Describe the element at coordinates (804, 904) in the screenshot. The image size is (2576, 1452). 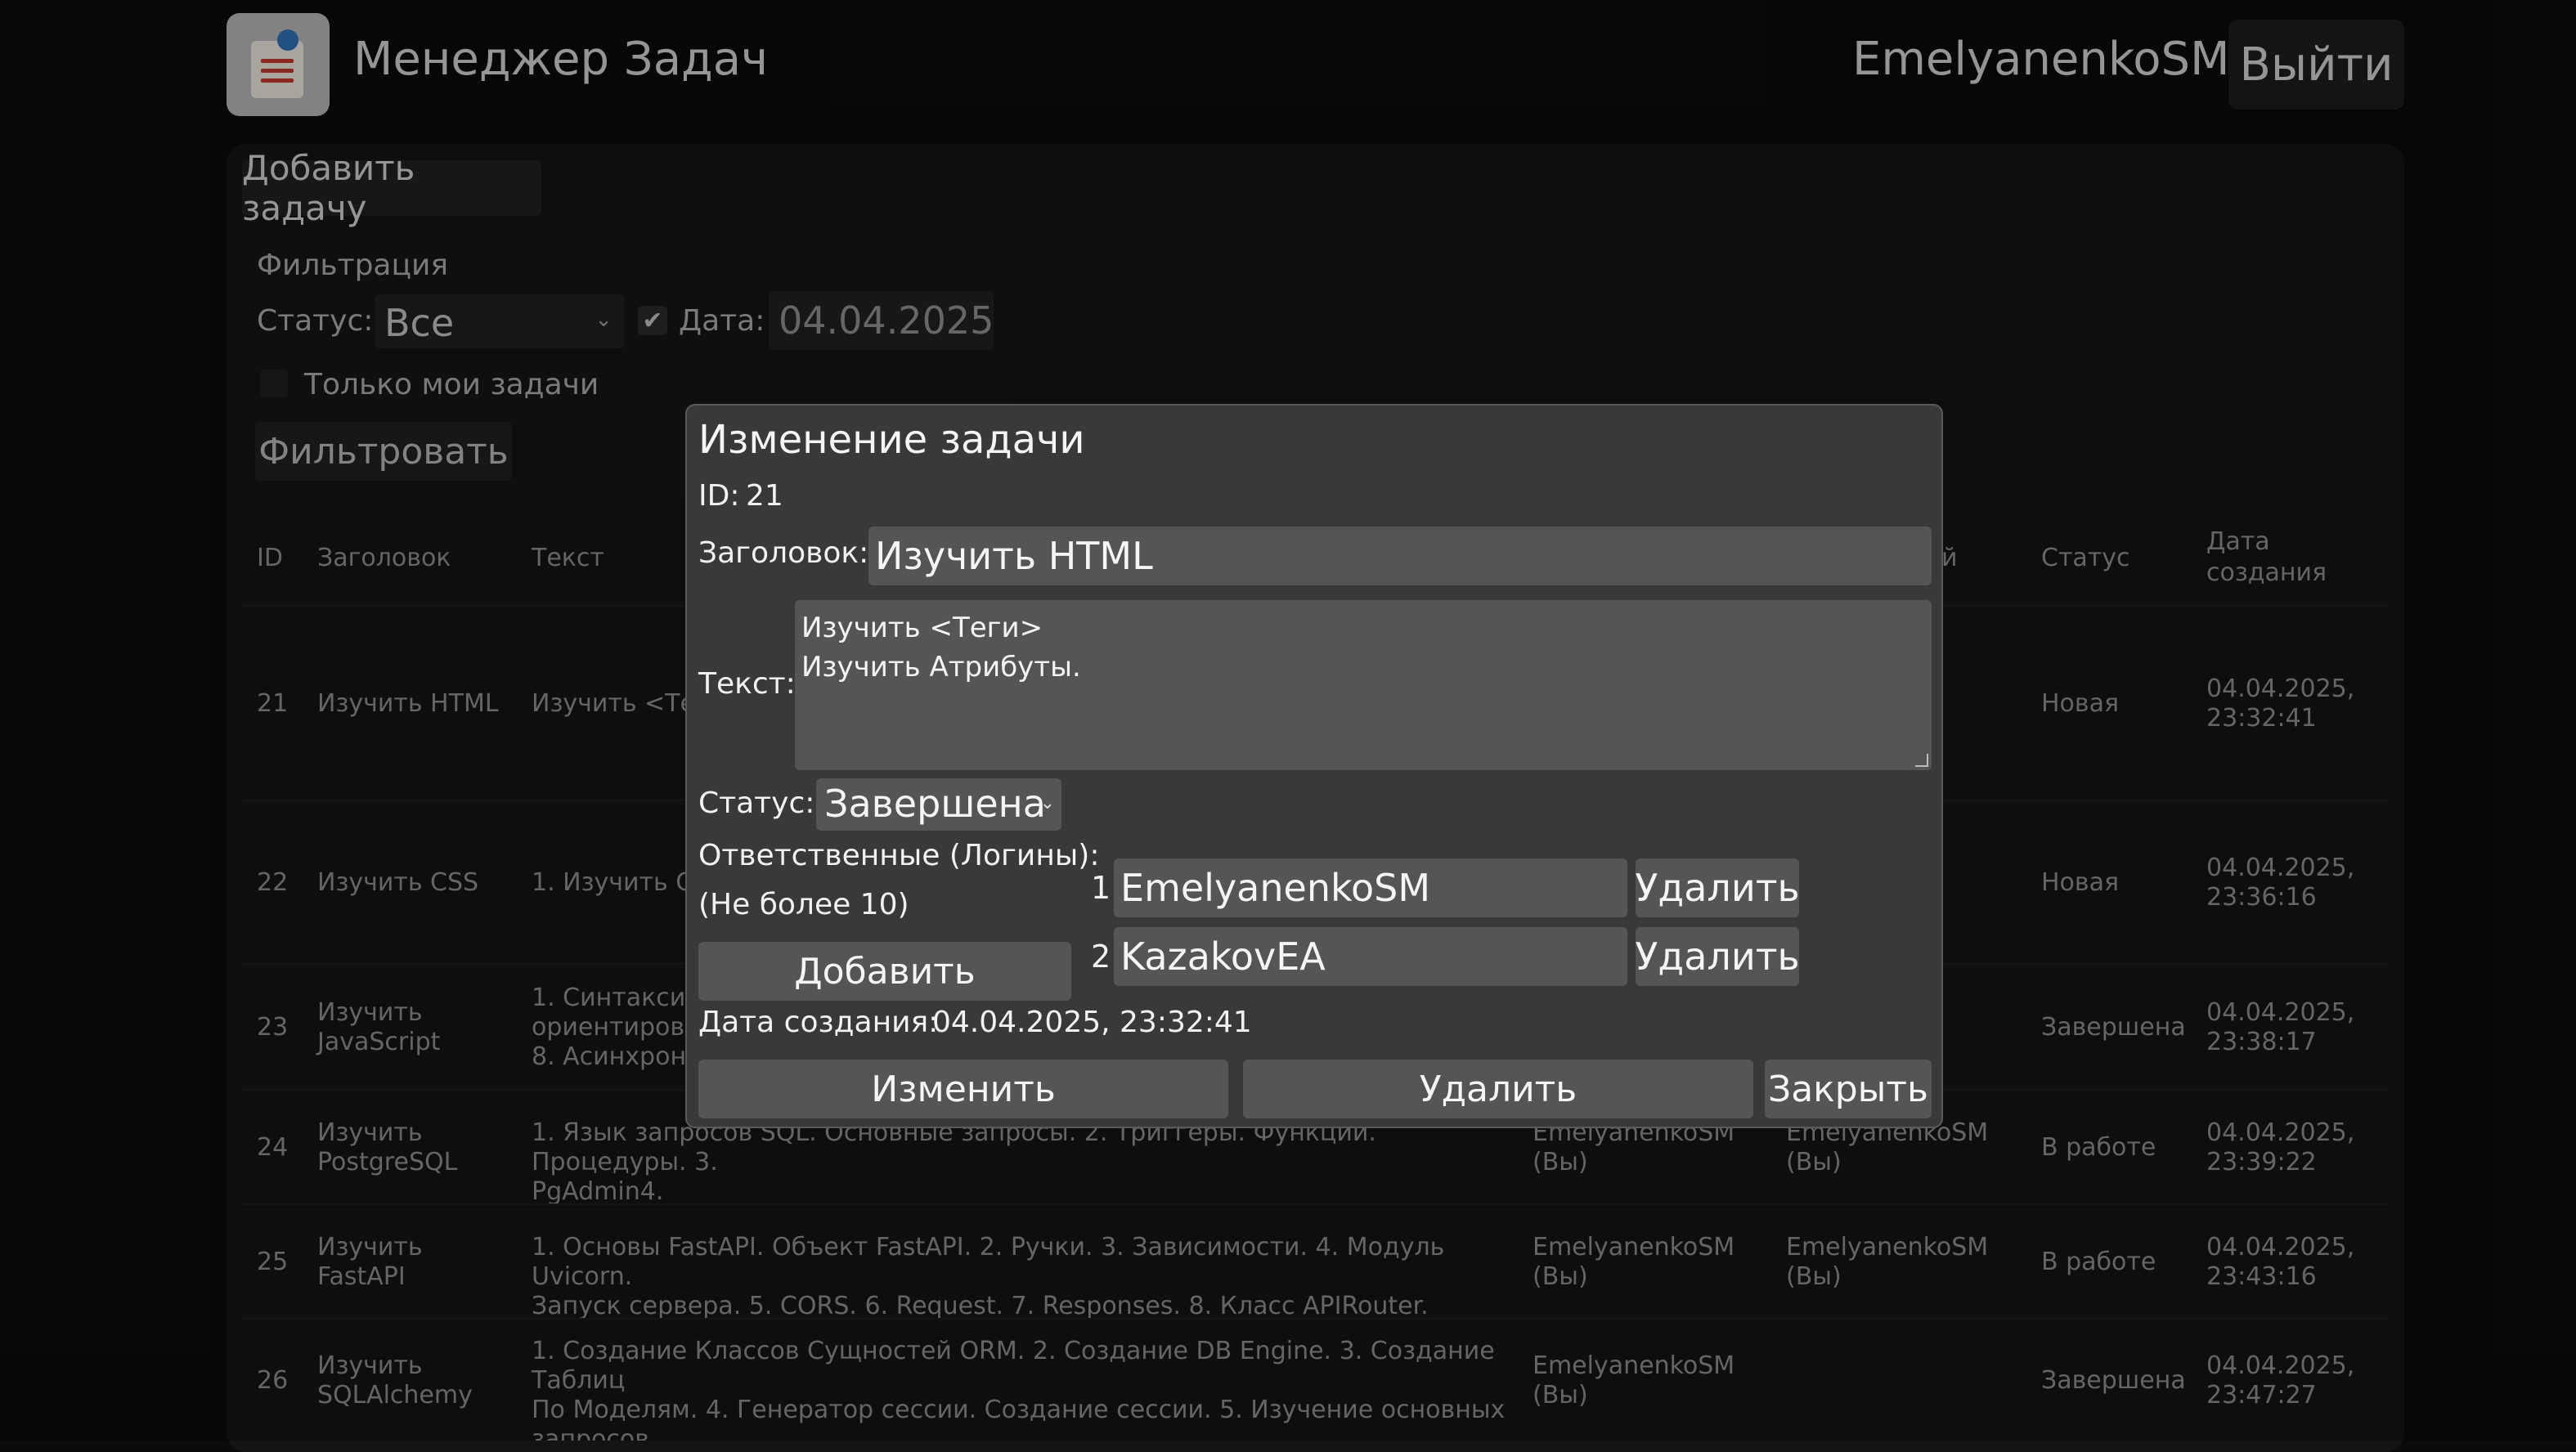
I see `responsibles-hint: (Не более 10)` at that location.